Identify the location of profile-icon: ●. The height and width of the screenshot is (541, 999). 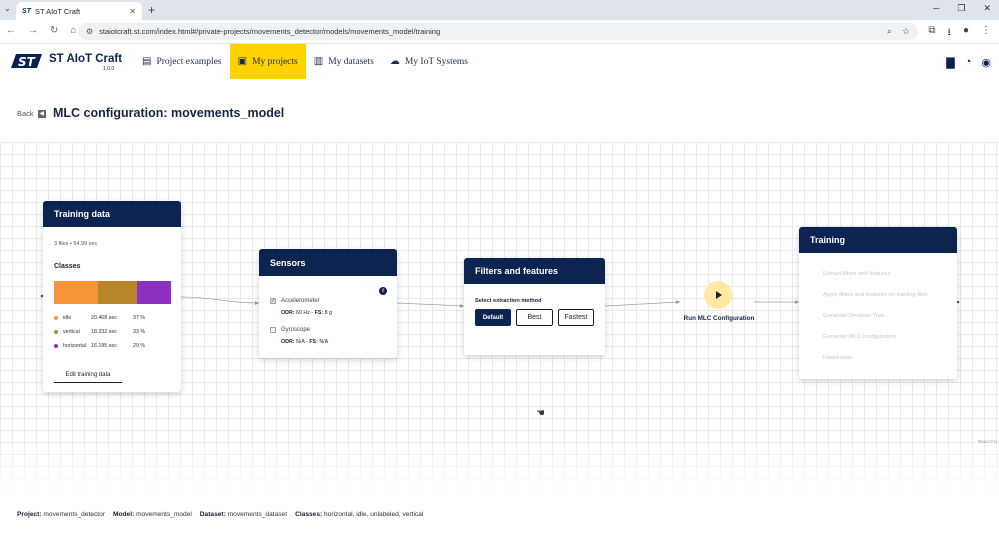
(966, 33).